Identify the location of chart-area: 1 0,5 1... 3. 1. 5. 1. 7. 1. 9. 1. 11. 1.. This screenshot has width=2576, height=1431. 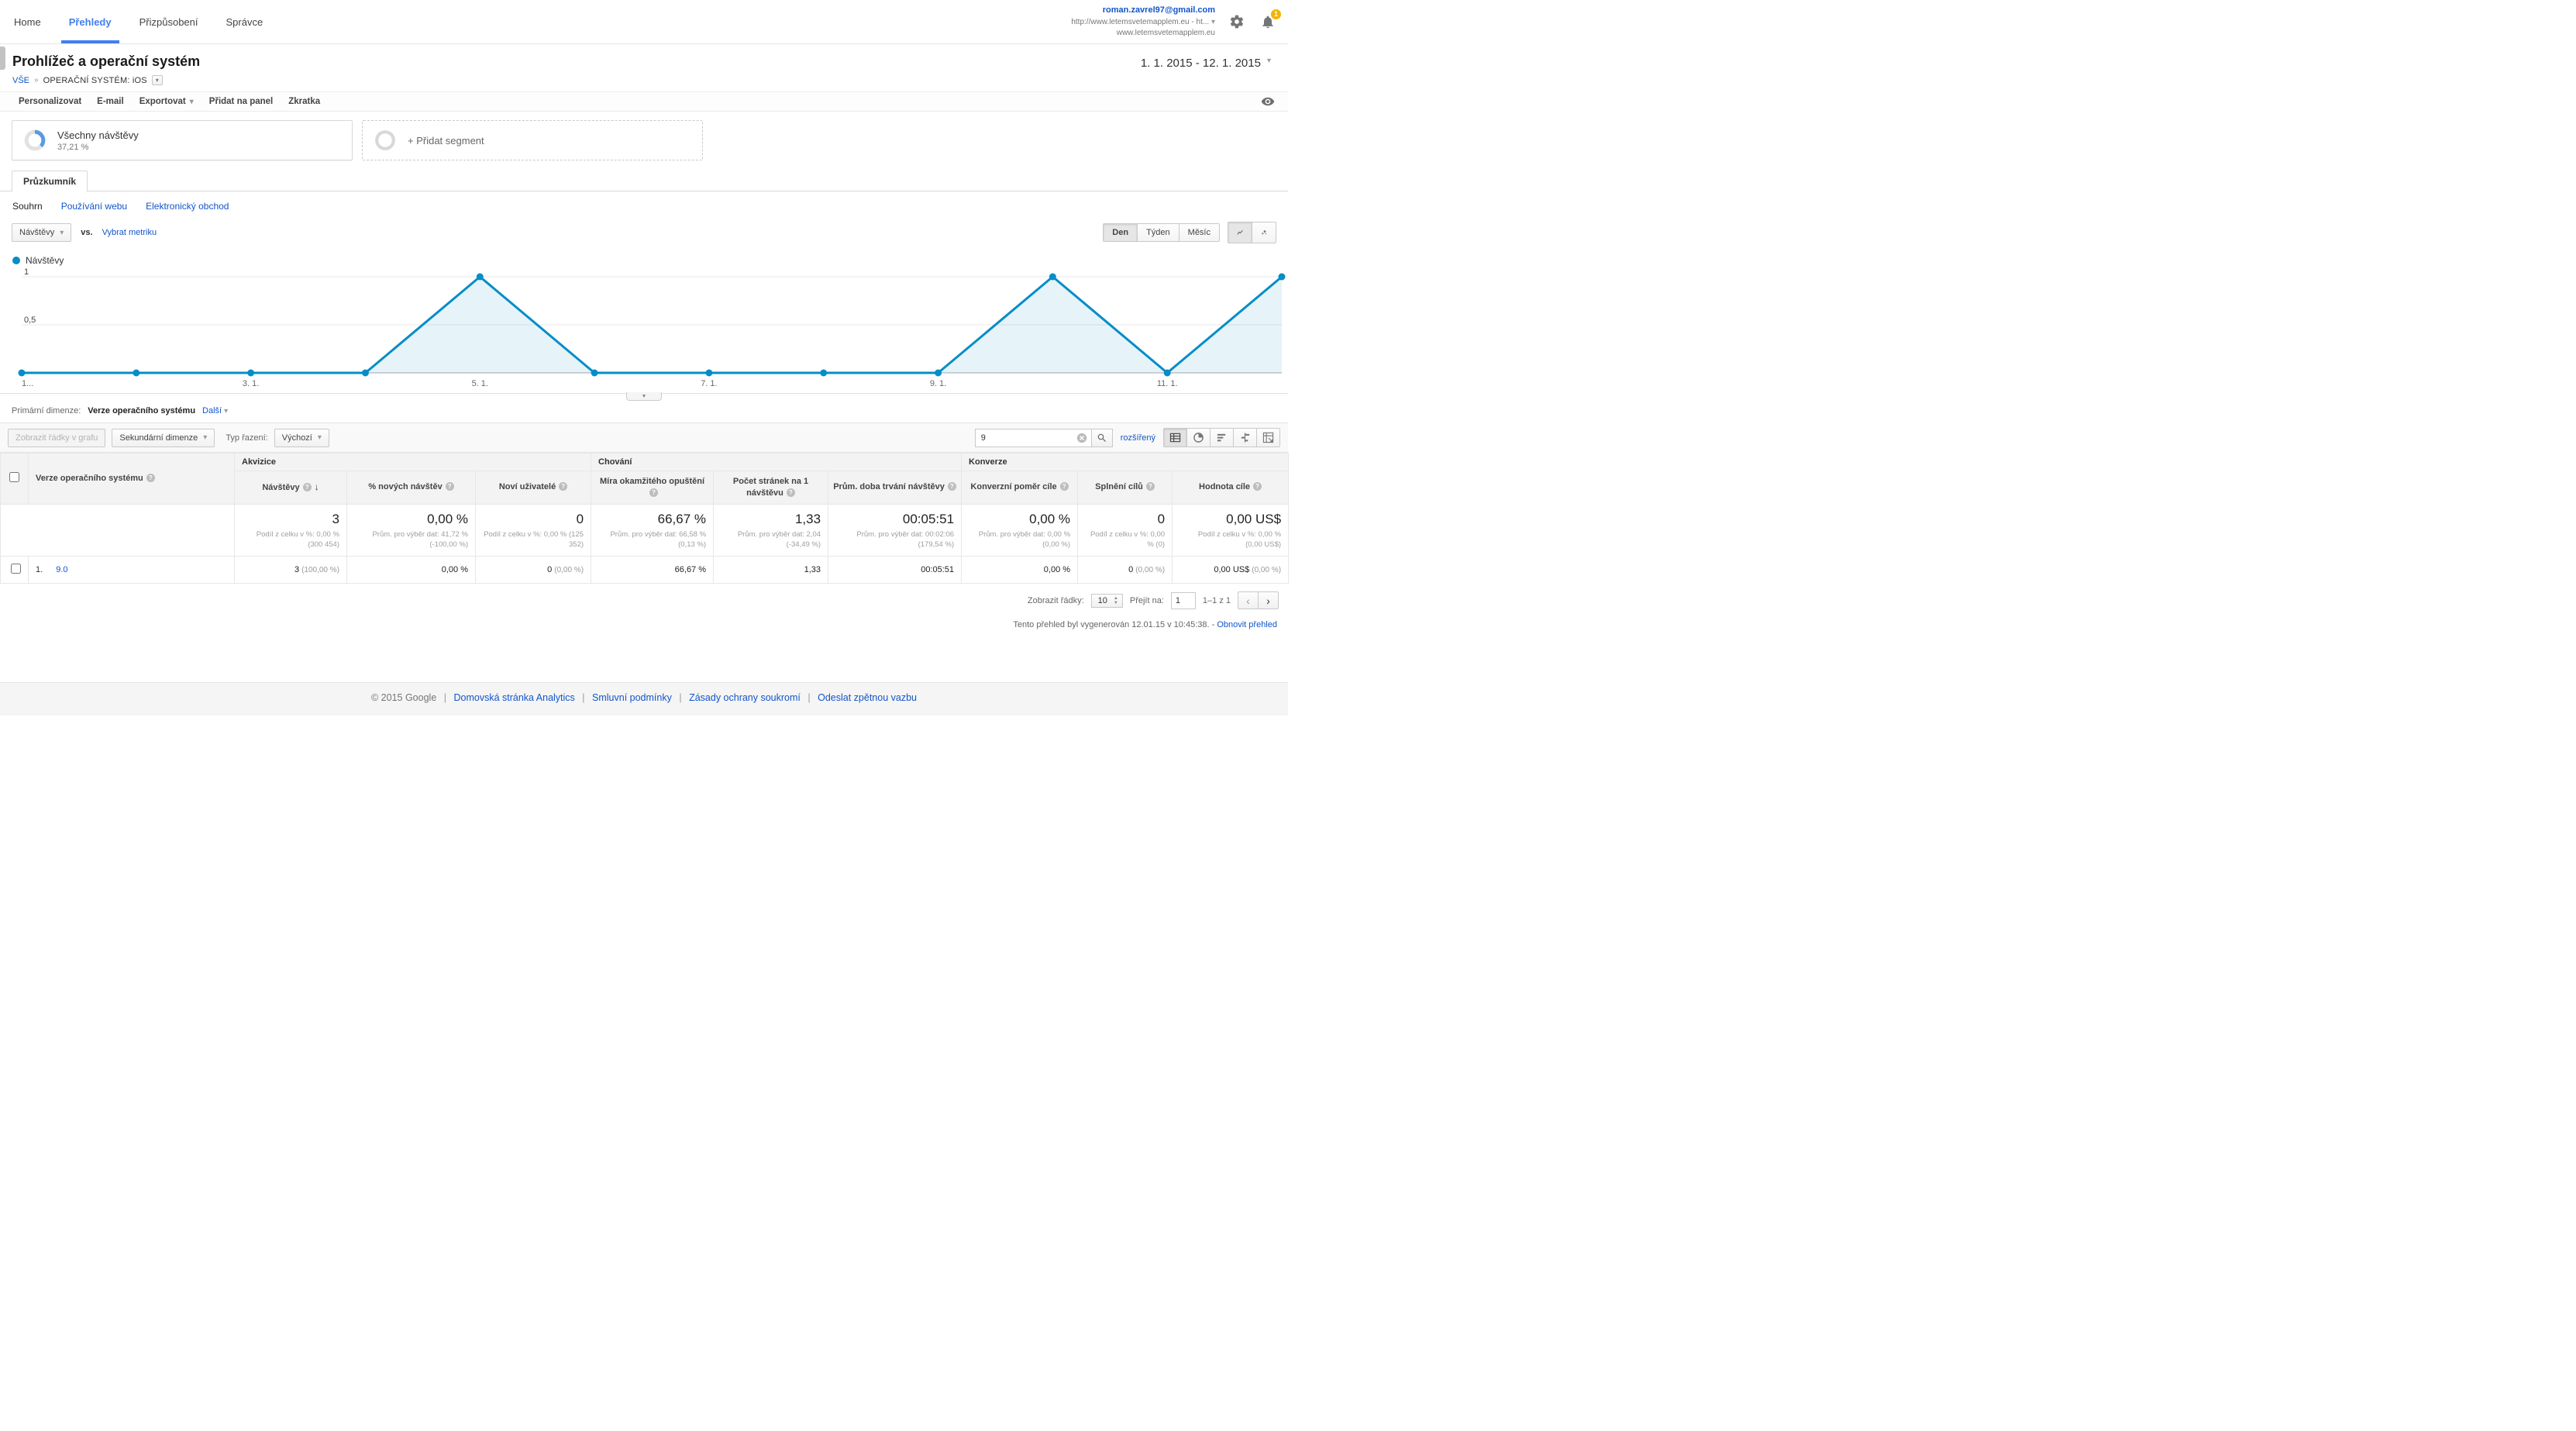
(652, 330).